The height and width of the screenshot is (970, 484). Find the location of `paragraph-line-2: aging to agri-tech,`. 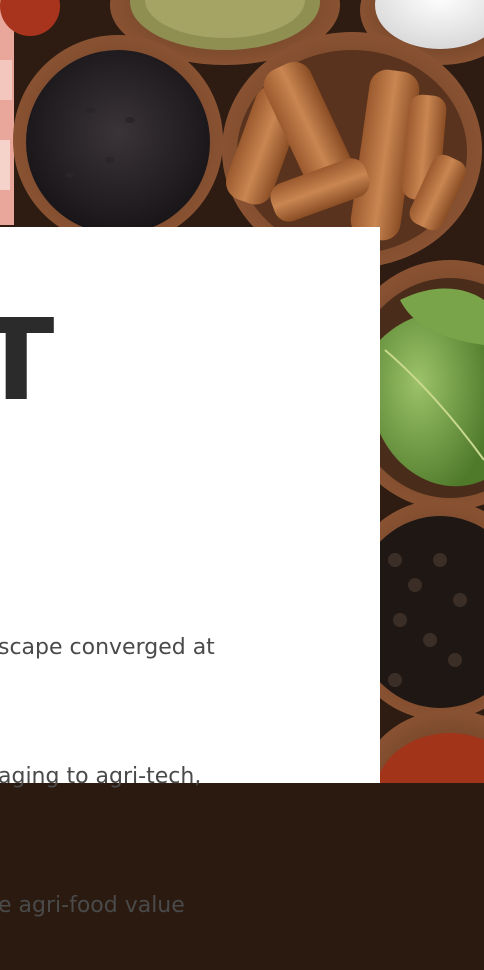

paragraph-line-2: aging to agri-tech, is located at coordinates (101, 776).